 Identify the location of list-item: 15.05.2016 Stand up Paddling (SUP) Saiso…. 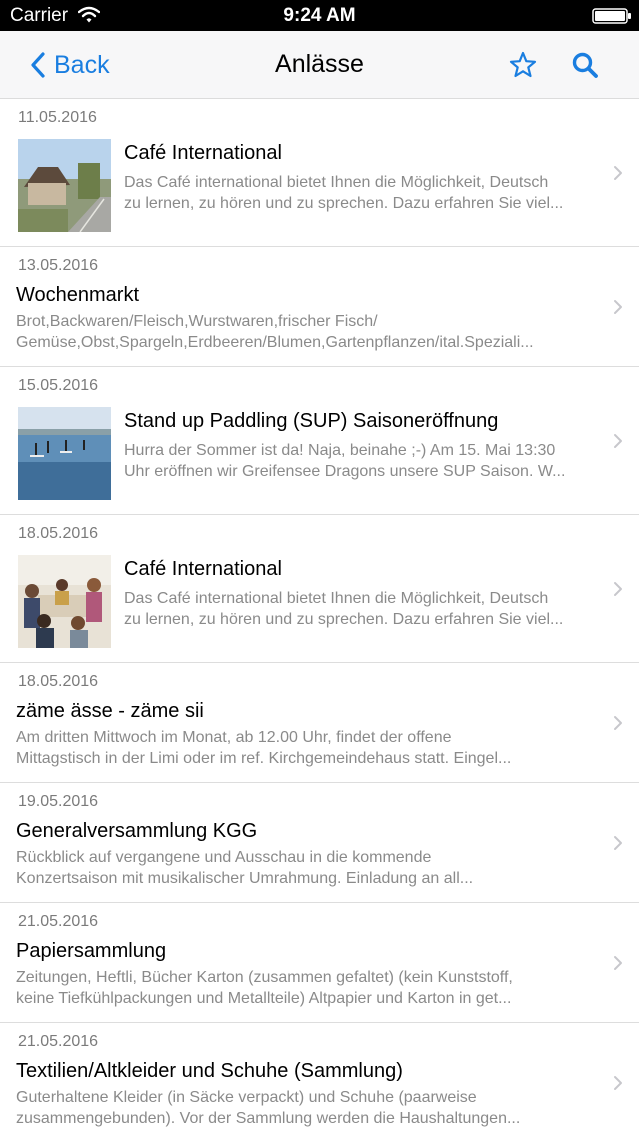
(319, 441).